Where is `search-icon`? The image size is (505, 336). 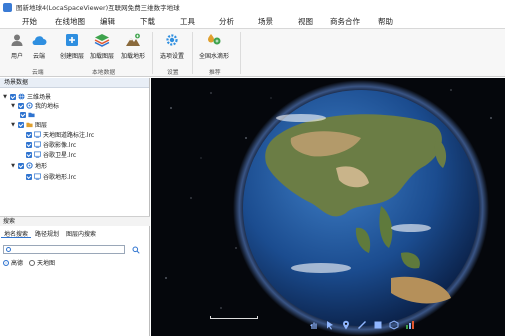 search-icon is located at coordinates (136, 250).